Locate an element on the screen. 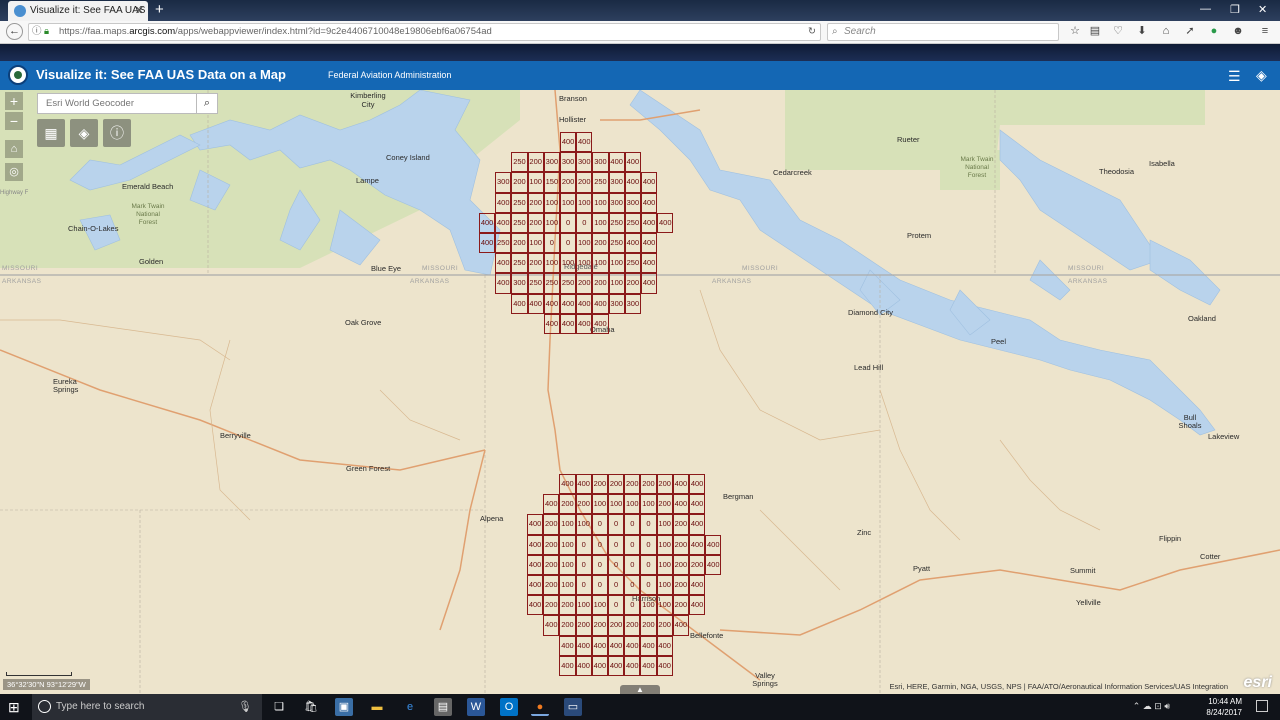 This screenshot has width=1280, height=720. basemap-gallery-icon: ▦ is located at coordinates (51, 133).